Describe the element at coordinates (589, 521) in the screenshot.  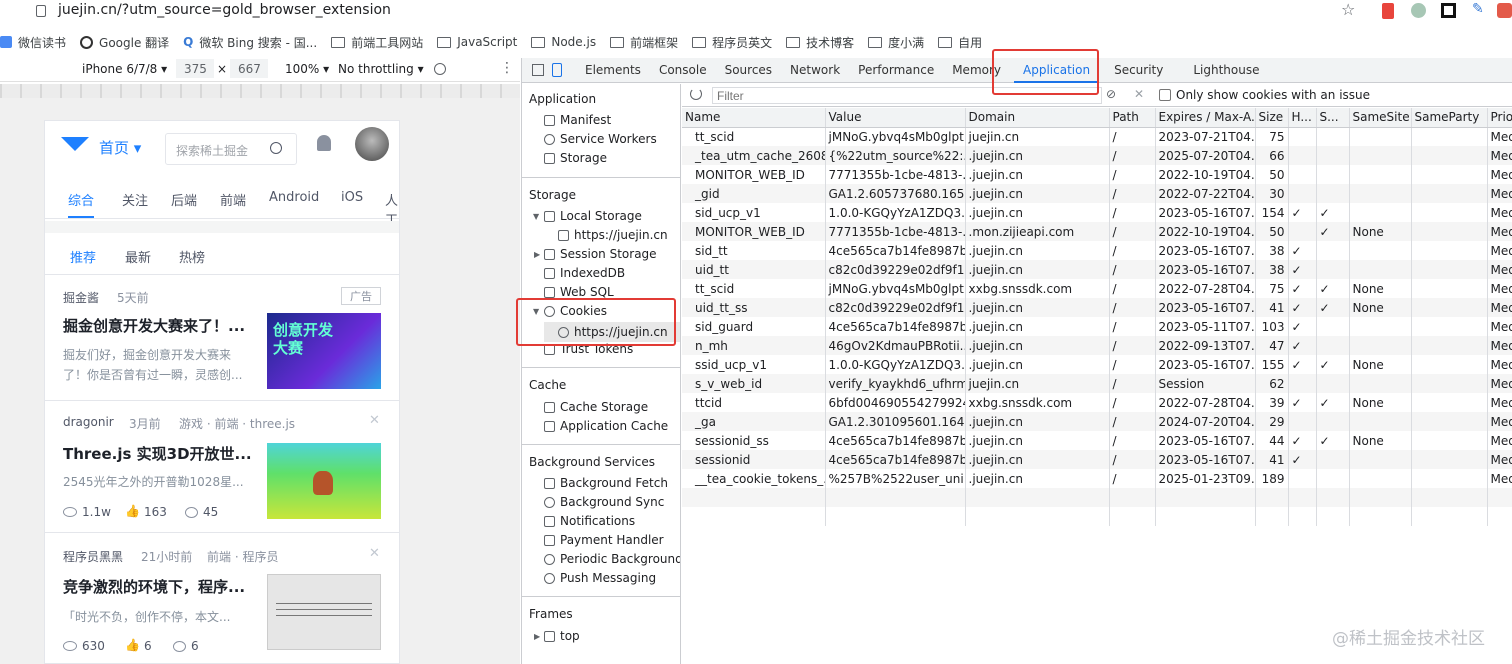
I see `sidebar-item-notifications: Notifications` at that location.